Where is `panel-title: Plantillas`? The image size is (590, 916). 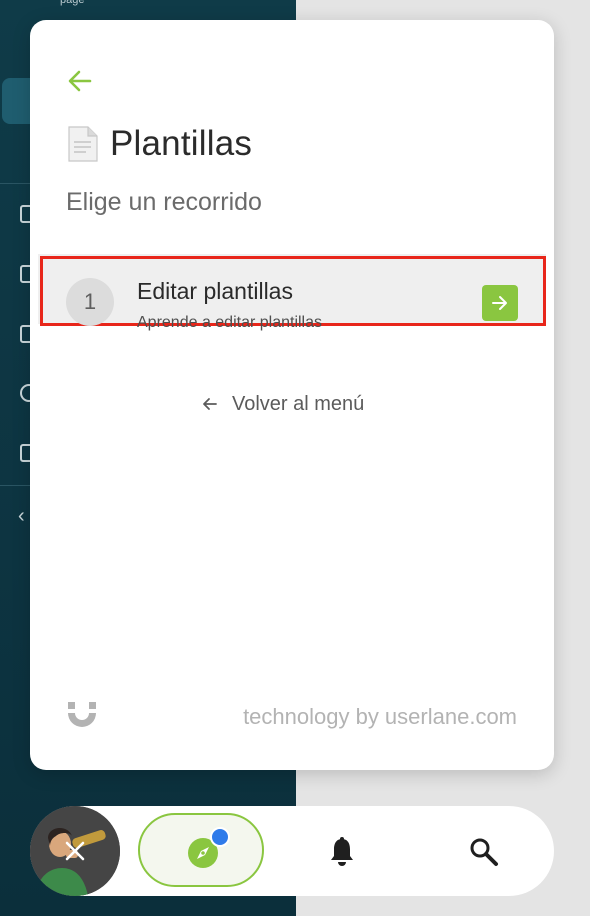 panel-title: Plantillas is located at coordinates (181, 143).